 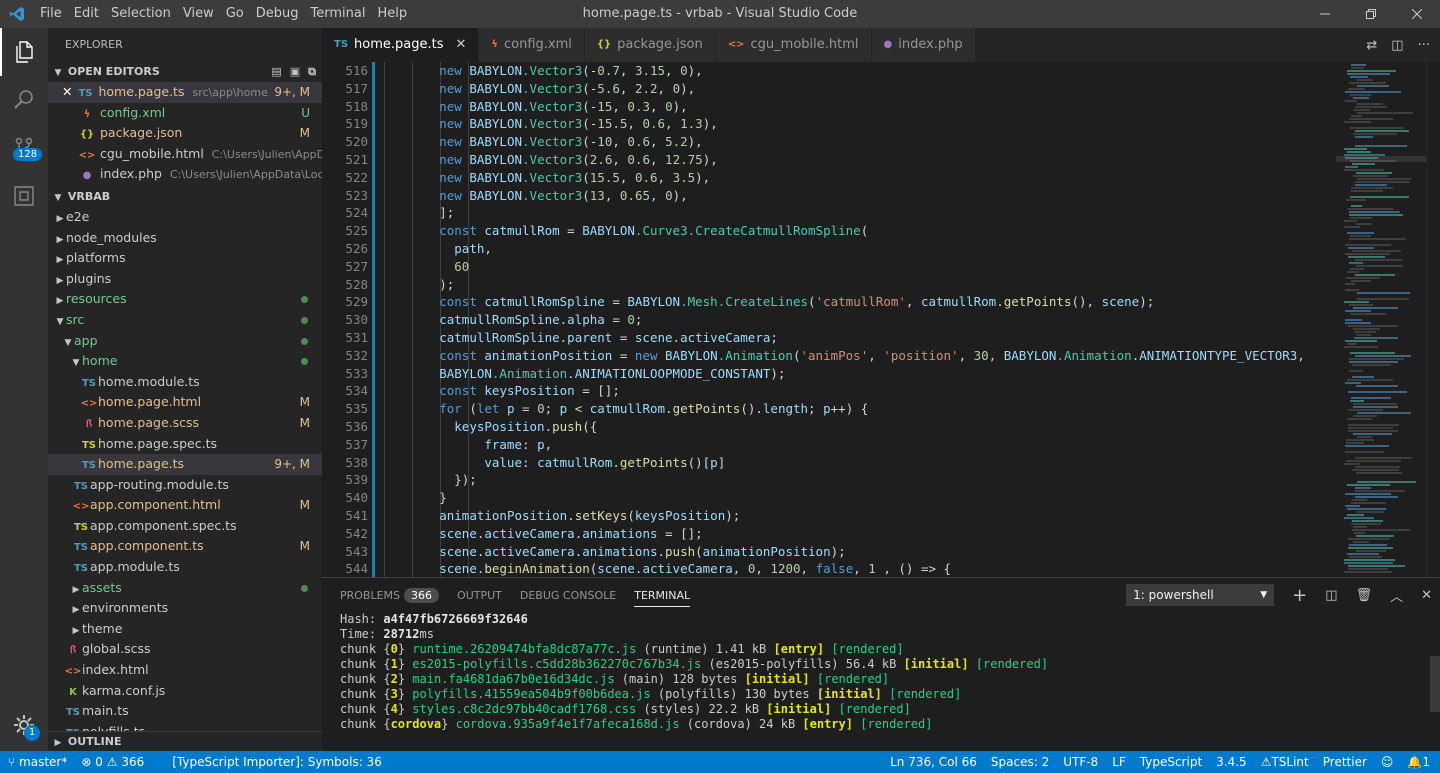 What do you see at coordinates (1397, 45) in the screenshot?
I see `split-editor-icon: ◫` at bounding box center [1397, 45].